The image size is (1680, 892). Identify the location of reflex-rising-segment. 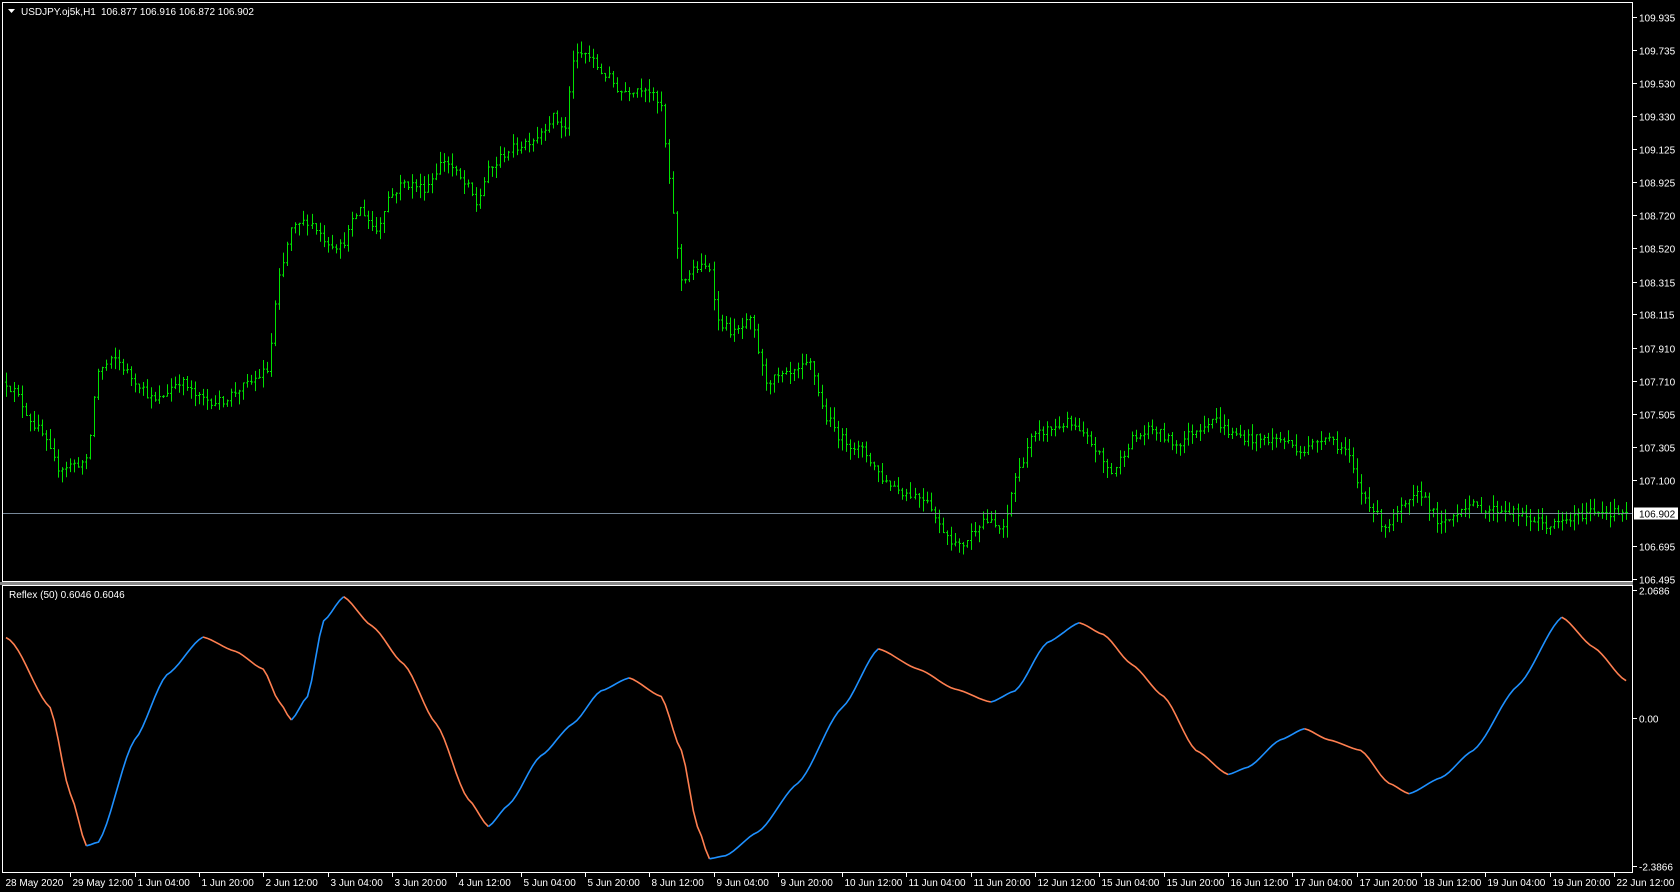
(558, 752).